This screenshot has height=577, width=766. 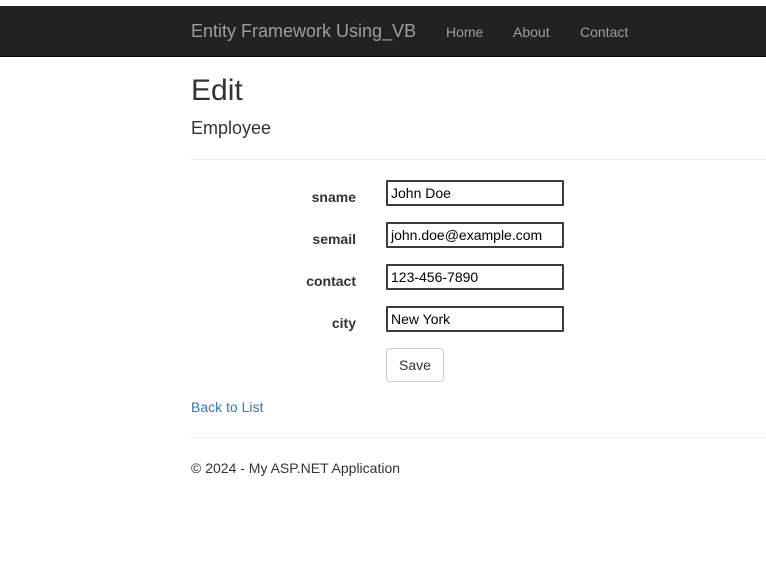 What do you see at coordinates (296, 468) in the screenshot?
I see `footer-copyright: © 2024 - My ASP.NET Application` at bounding box center [296, 468].